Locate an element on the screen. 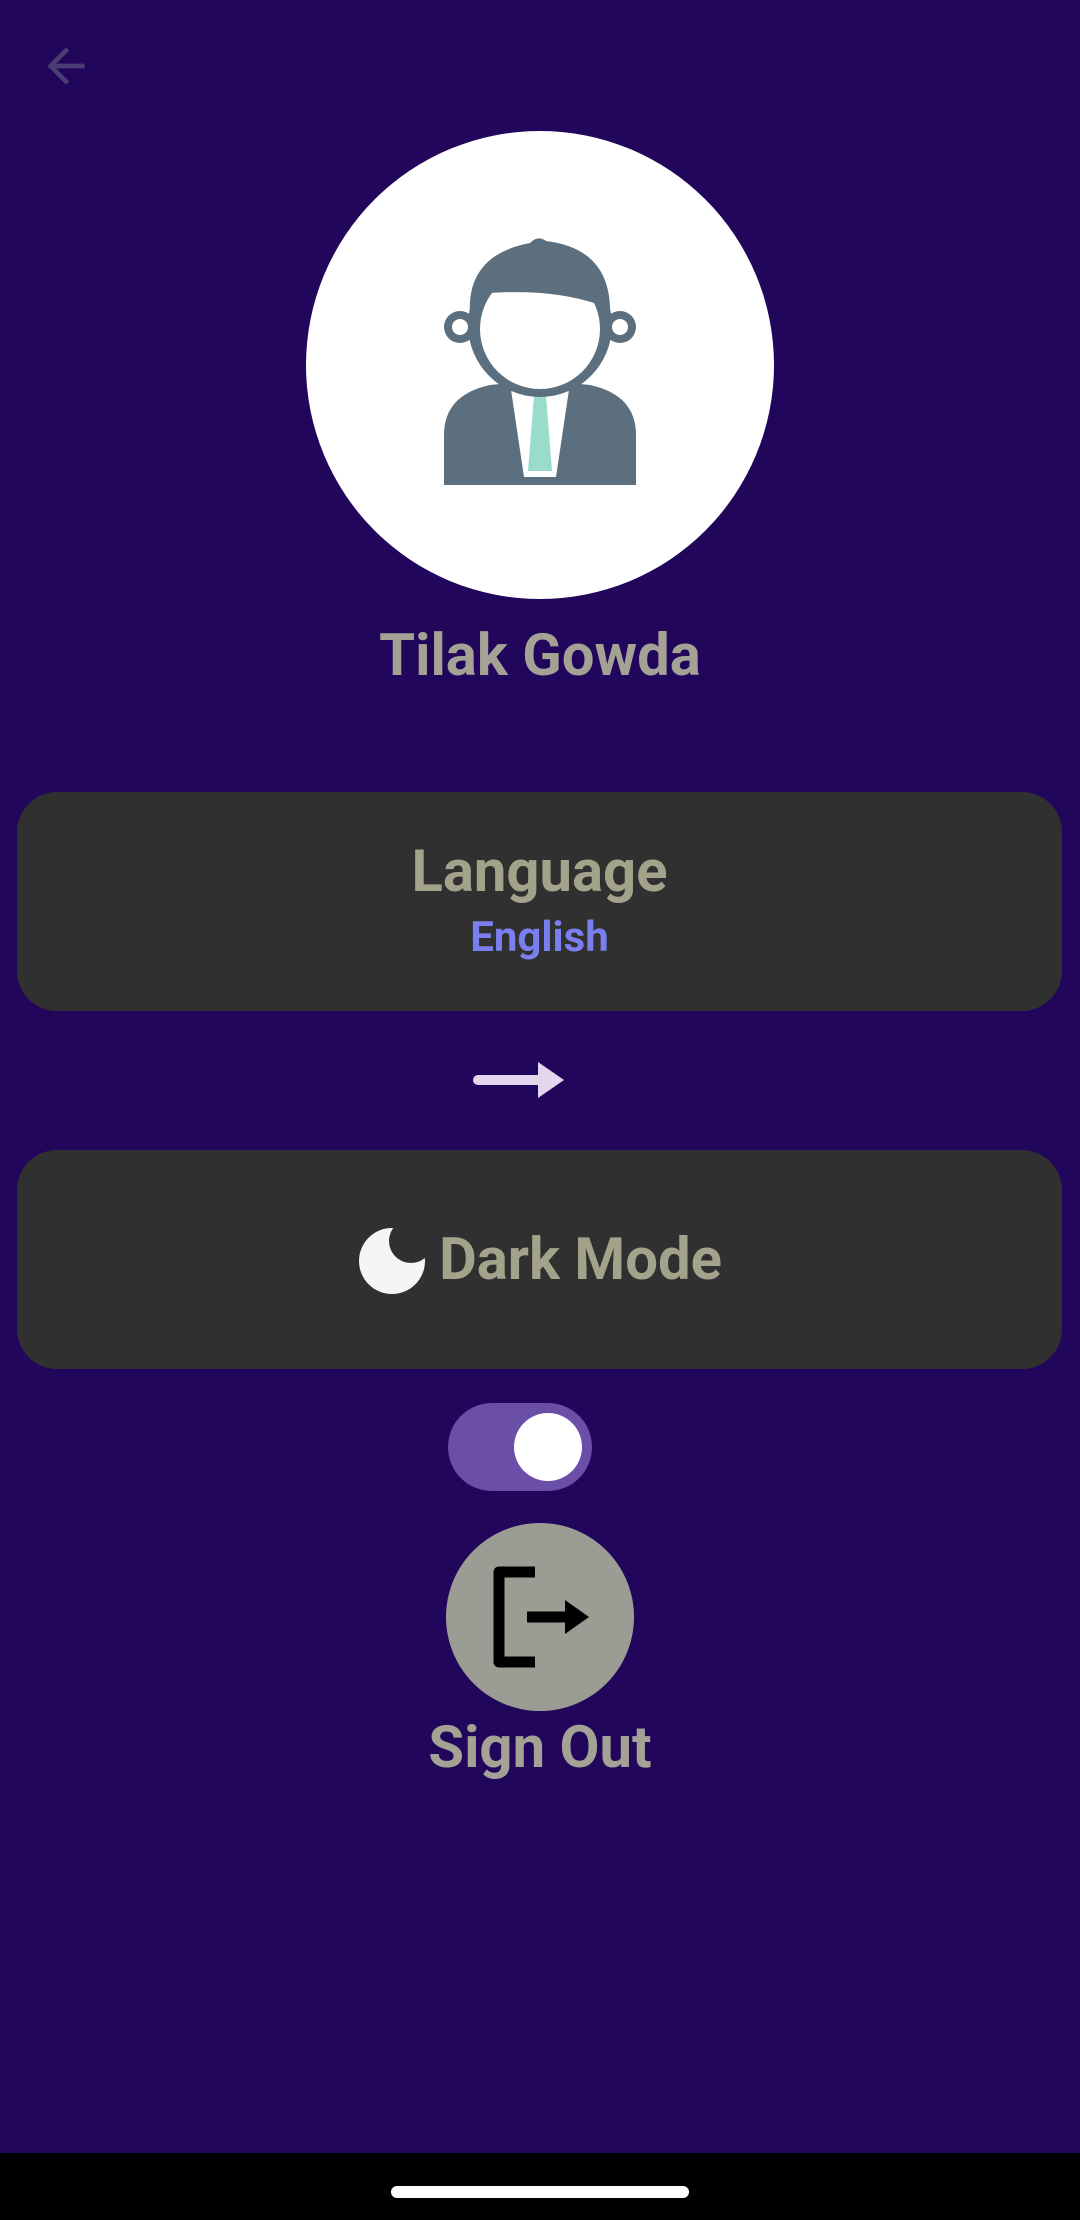  dark-mode-title: Dark Mode is located at coordinates (580, 1260).